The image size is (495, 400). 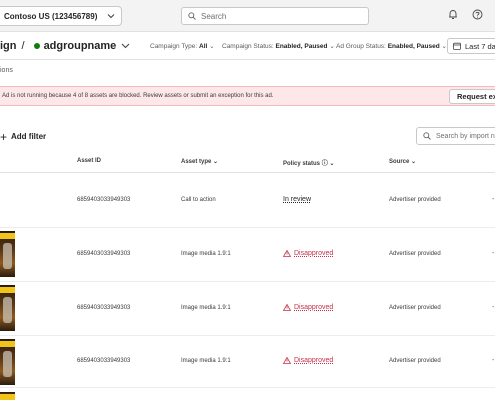 What do you see at coordinates (457, 46) in the screenshot?
I see `calendar-icon` at bounding box center [457, 46].